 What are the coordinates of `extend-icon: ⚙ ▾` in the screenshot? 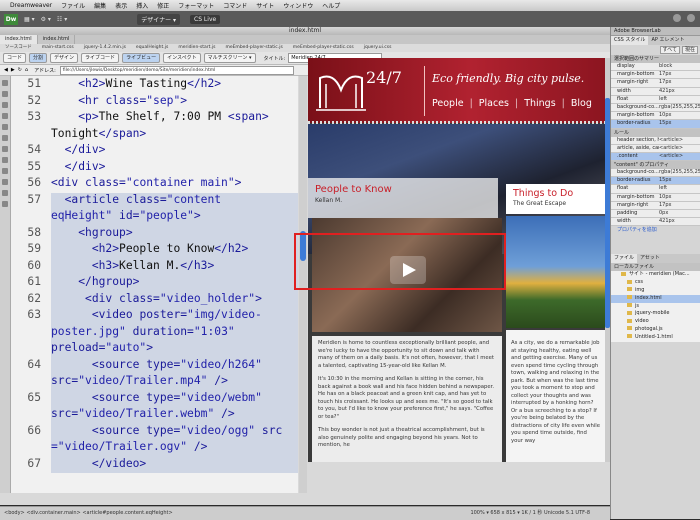 It's located at (46, 19).